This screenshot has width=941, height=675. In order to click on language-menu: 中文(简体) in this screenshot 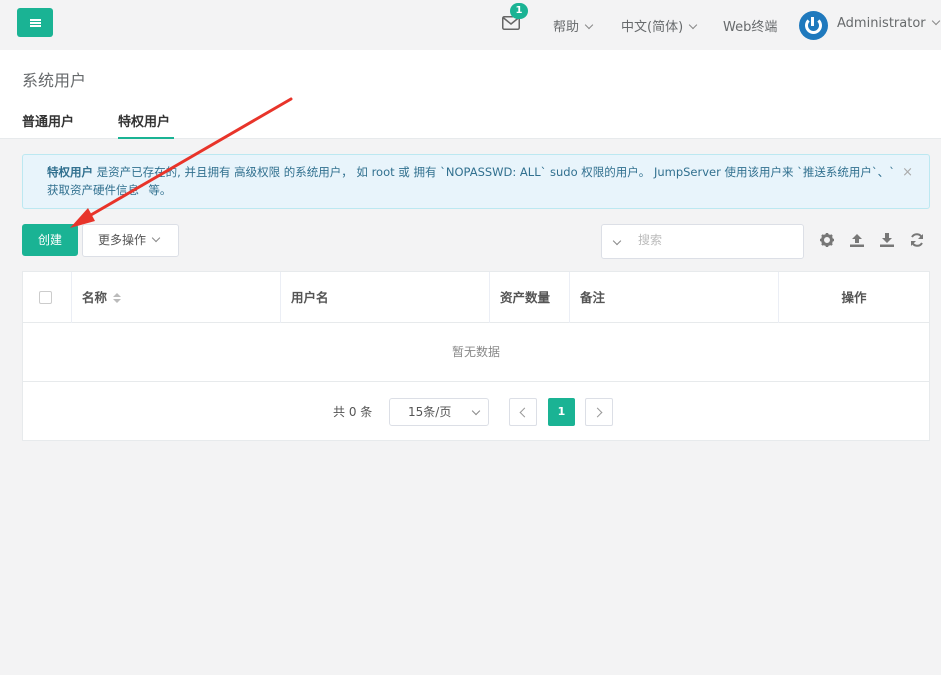, I will do `click(659, 25)`.